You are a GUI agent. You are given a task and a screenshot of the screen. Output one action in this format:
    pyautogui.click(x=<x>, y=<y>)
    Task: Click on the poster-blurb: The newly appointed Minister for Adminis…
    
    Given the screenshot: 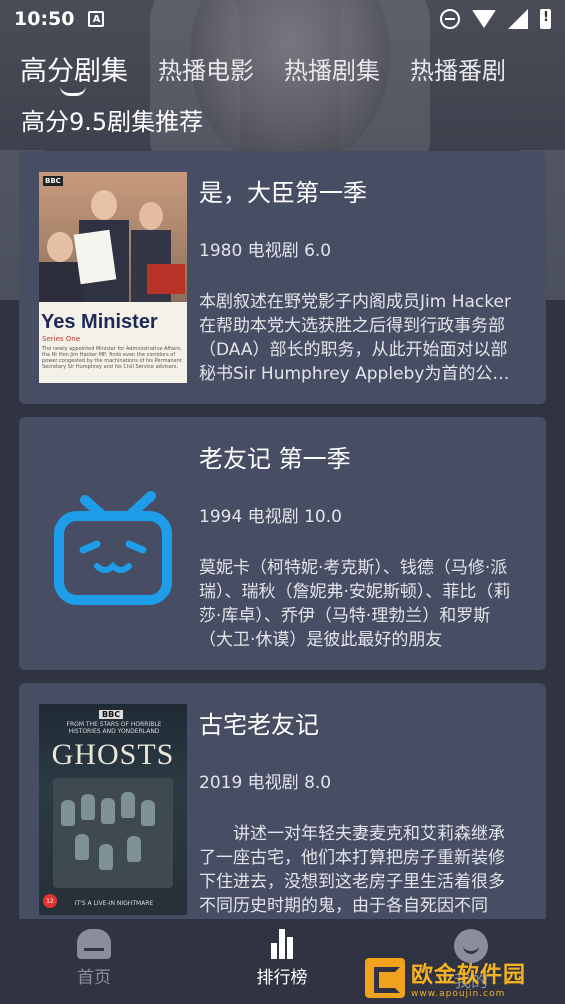 What is the action you would take?
    pyautogui.click(x=112, y=358)
    